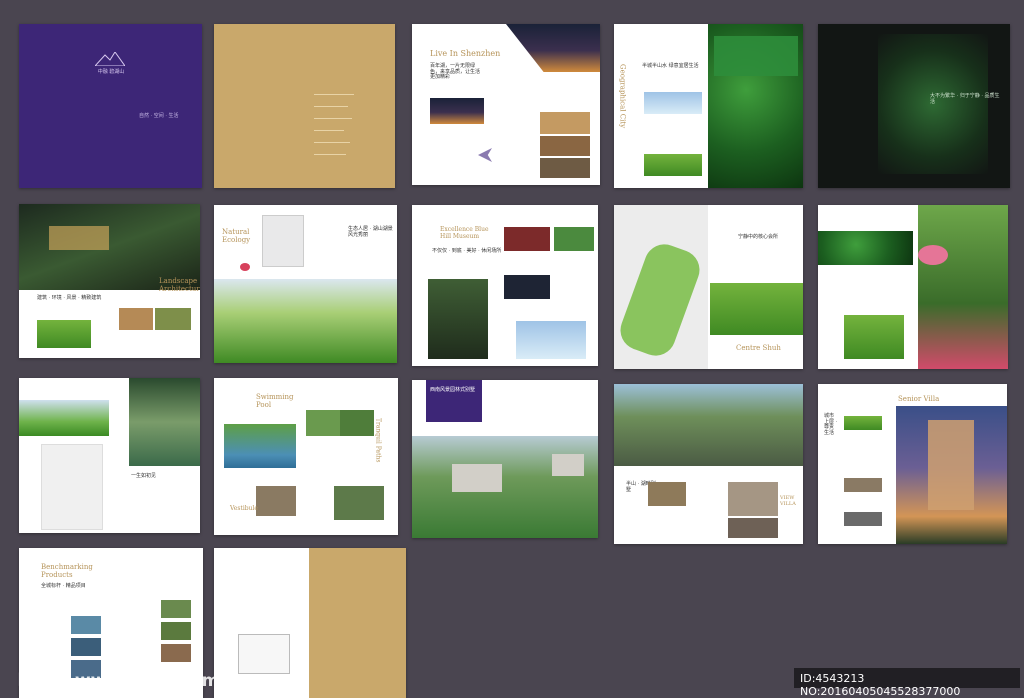 The height and width of the screenshot is (698, 1024). I want to click on page-lead: 城市上层 · 尊贵生活, so click(831, 424).